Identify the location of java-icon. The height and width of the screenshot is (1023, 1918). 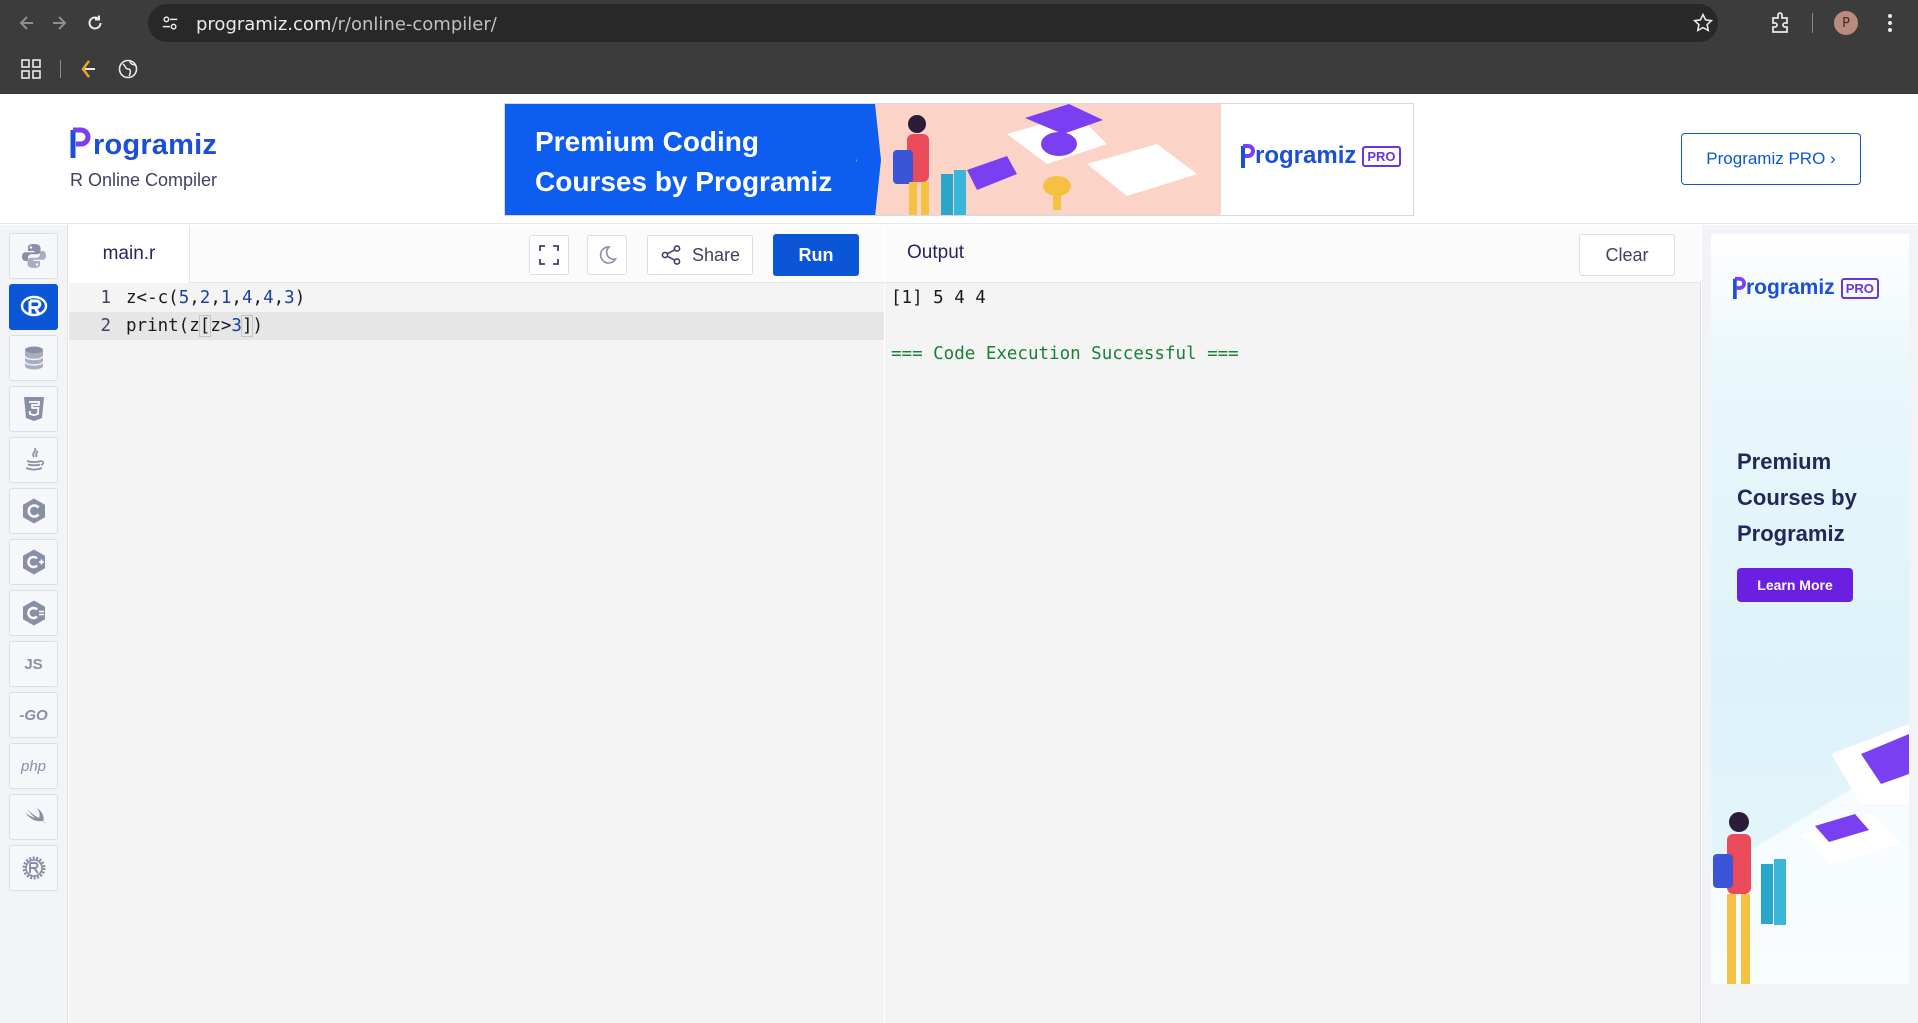
(34, 459).